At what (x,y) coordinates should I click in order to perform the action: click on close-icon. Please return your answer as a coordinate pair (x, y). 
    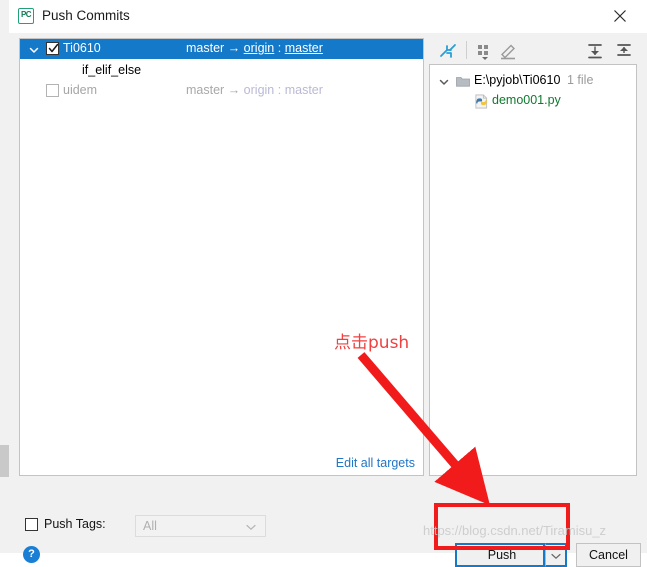
    Looking at the image, I should click on (620, 16).